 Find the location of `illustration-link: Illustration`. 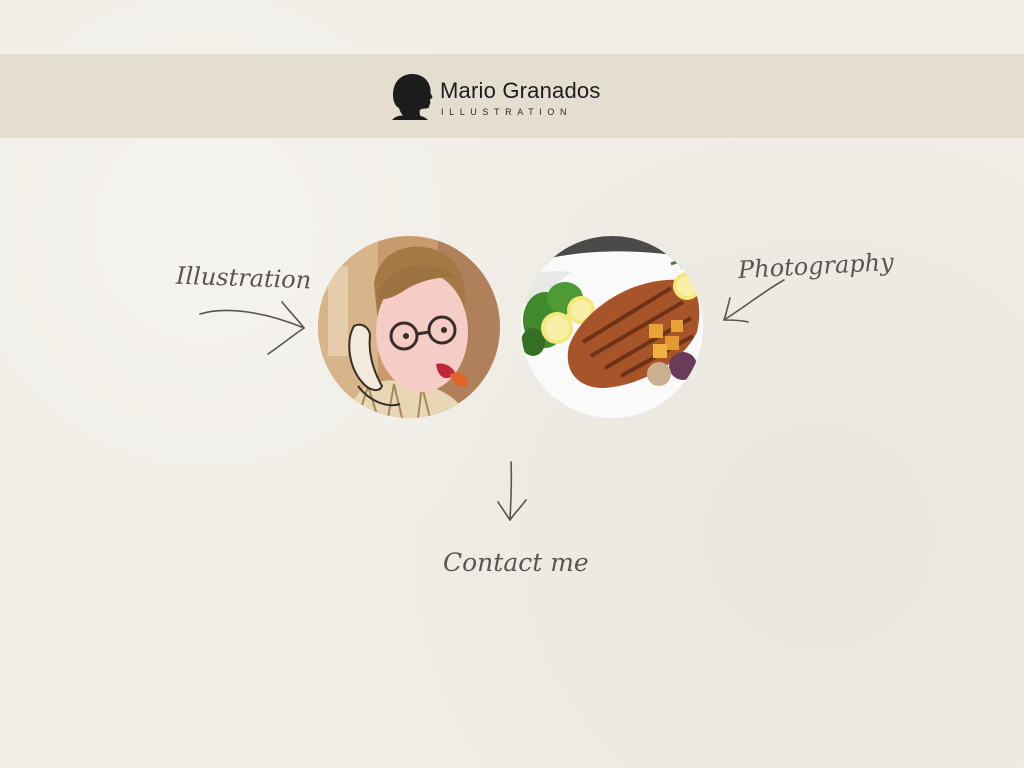

illustration-link: Illustration is located at coordinates (244, 278).